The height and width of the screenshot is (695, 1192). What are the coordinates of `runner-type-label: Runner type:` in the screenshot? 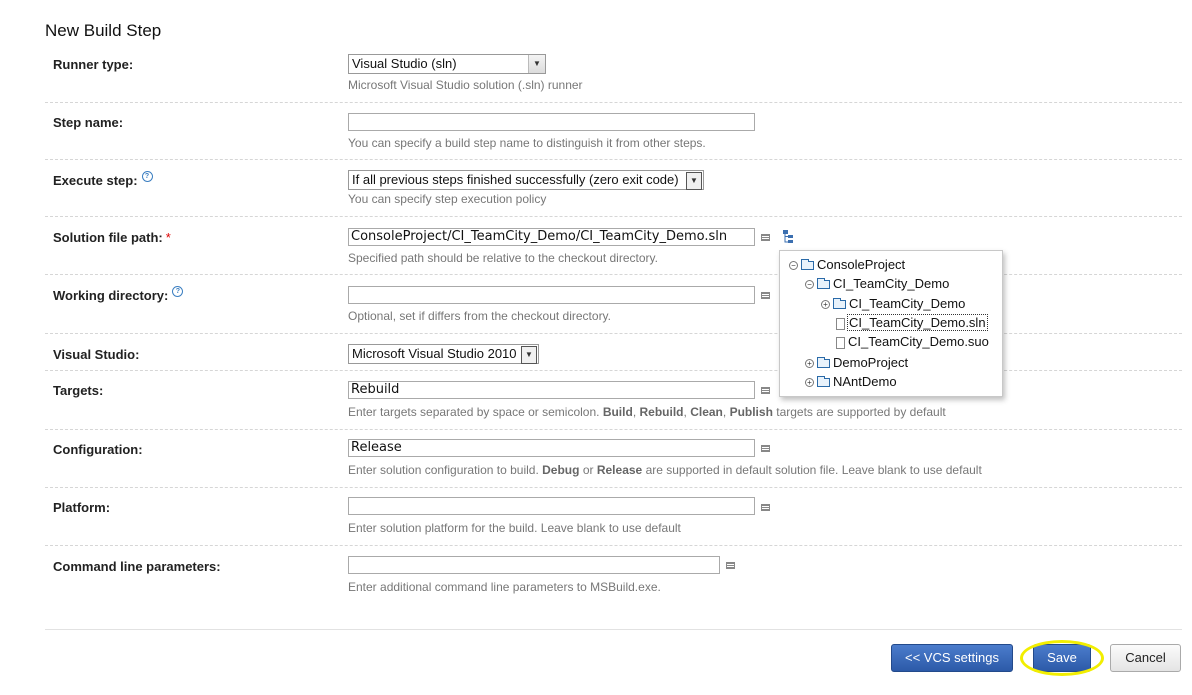 It's located at (93, 64).